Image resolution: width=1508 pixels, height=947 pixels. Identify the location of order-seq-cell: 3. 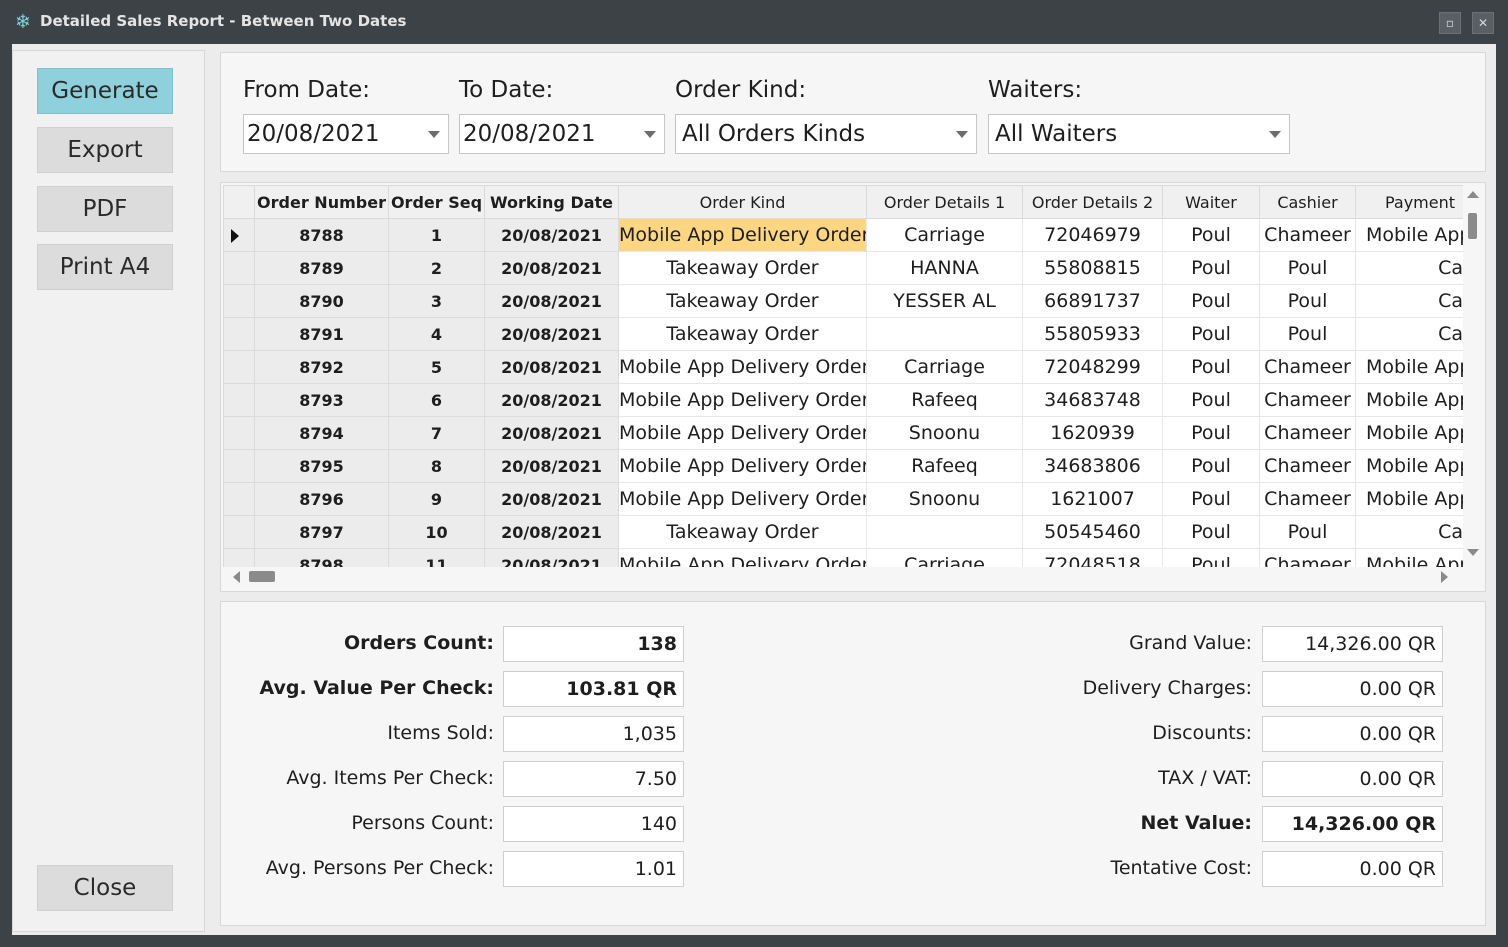
(436, 301).